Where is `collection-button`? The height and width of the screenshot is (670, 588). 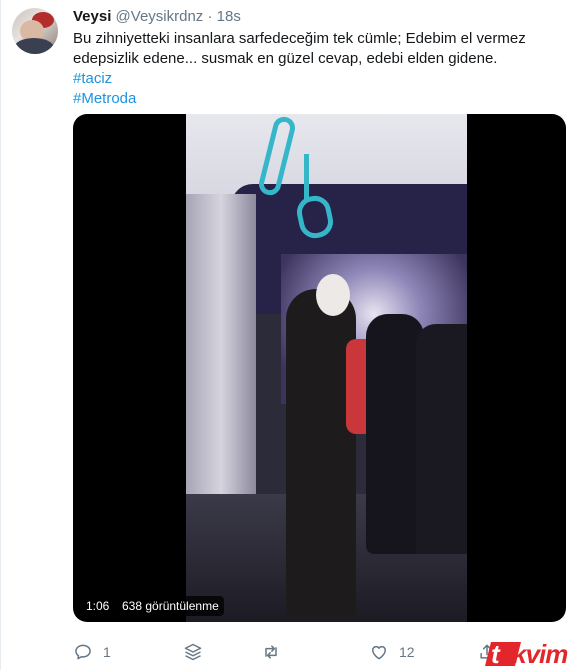
collection-button is located at coordinates (193, 652).